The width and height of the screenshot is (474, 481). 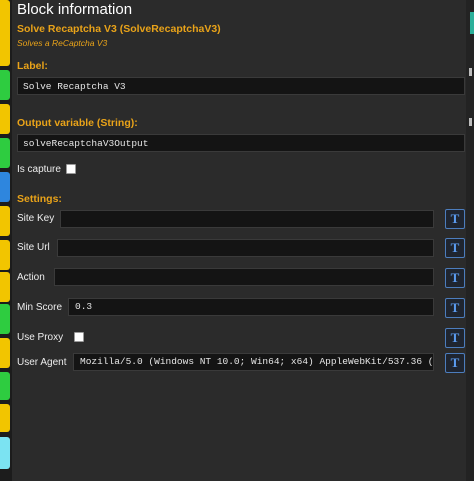 I want to click on use-proxy-row: Use Proxy, so click(x=50, y=337).